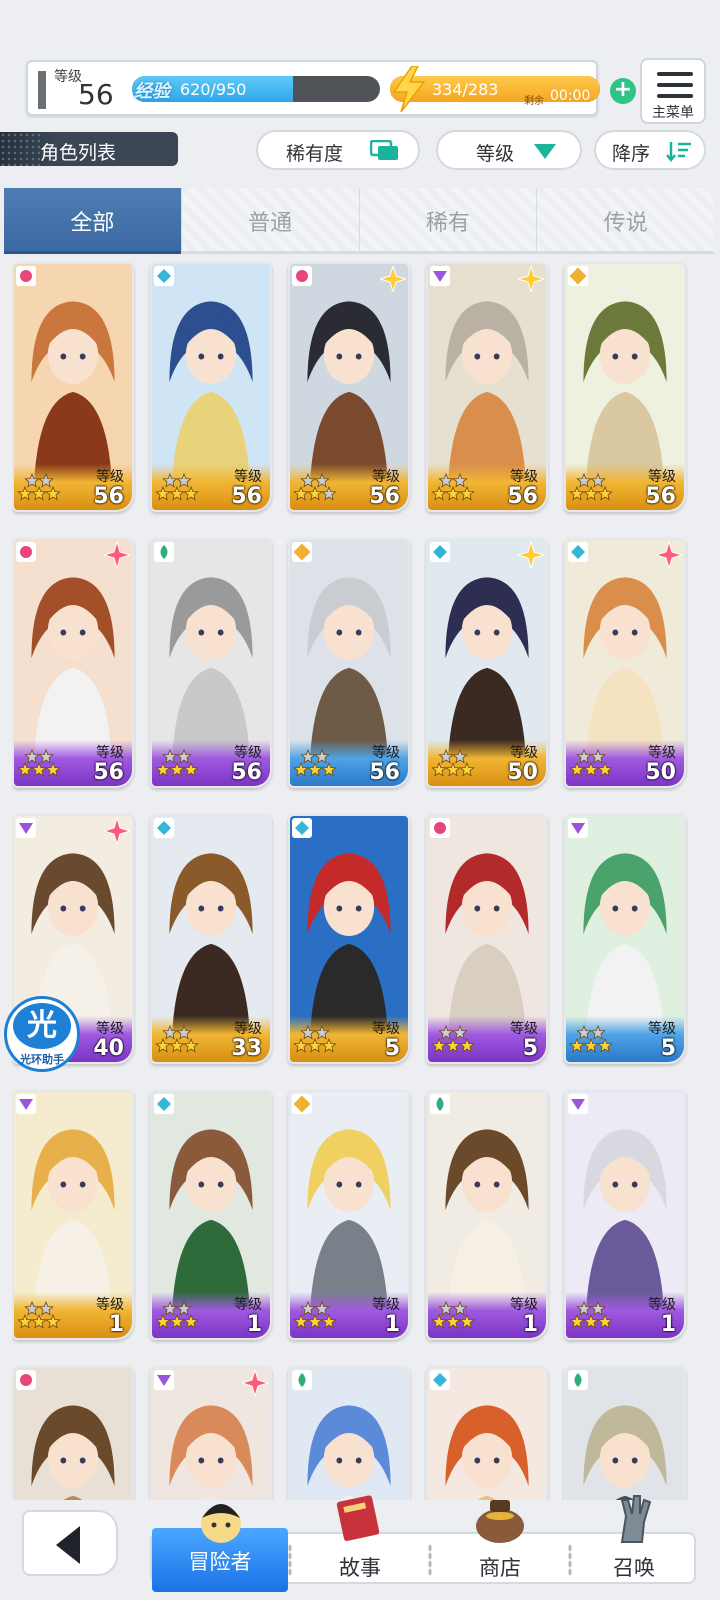  I want to click on card-level-value: 5, so click(530, 1048).